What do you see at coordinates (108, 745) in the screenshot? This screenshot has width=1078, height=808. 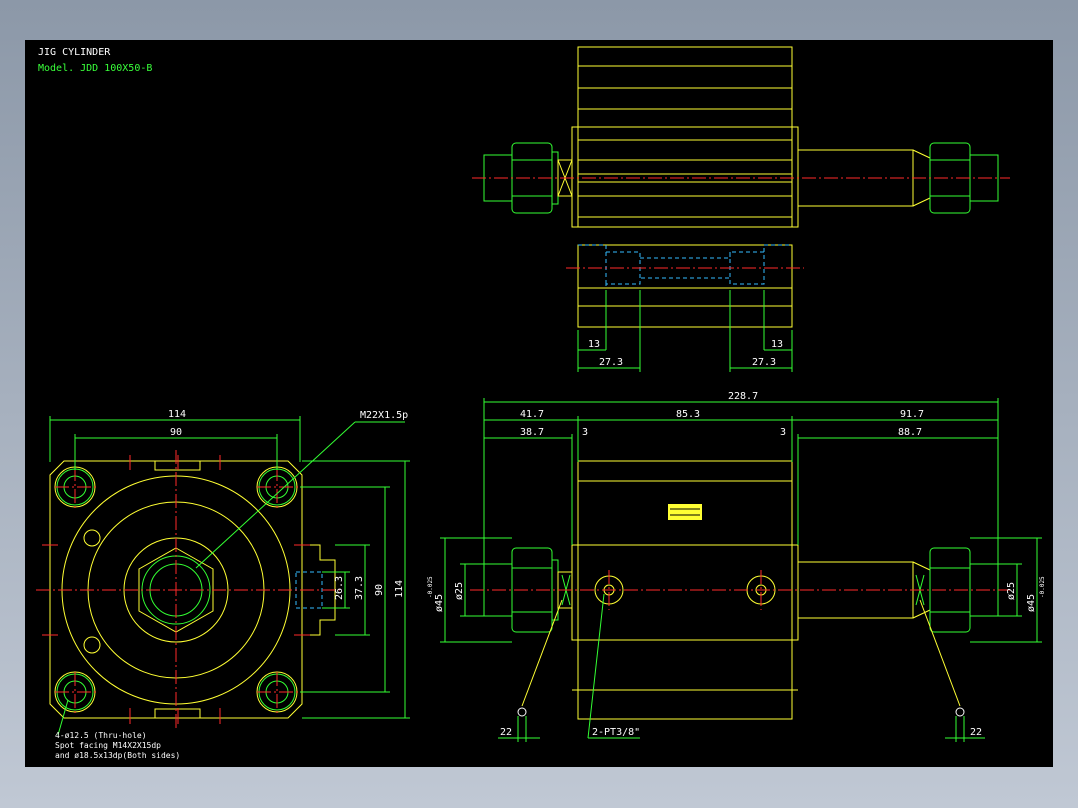 I see `note-hole-2: Spot facing M14X2X15dp` at bounding box center [108, 745].